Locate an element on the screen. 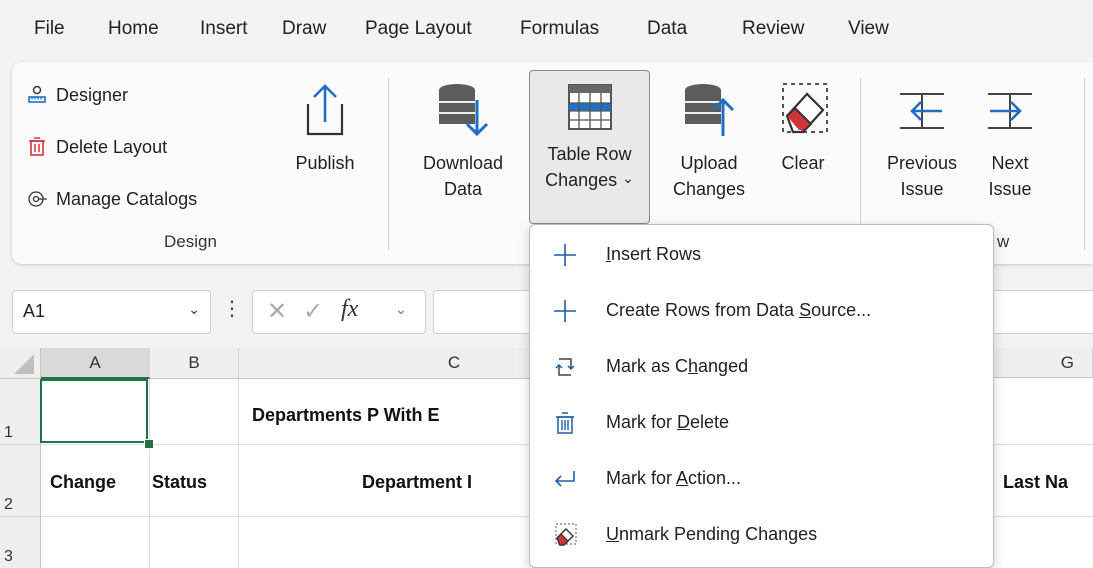 This screenshot has width=1093, height=568. row-header-3: 3 is located at coordinates (20, 542).